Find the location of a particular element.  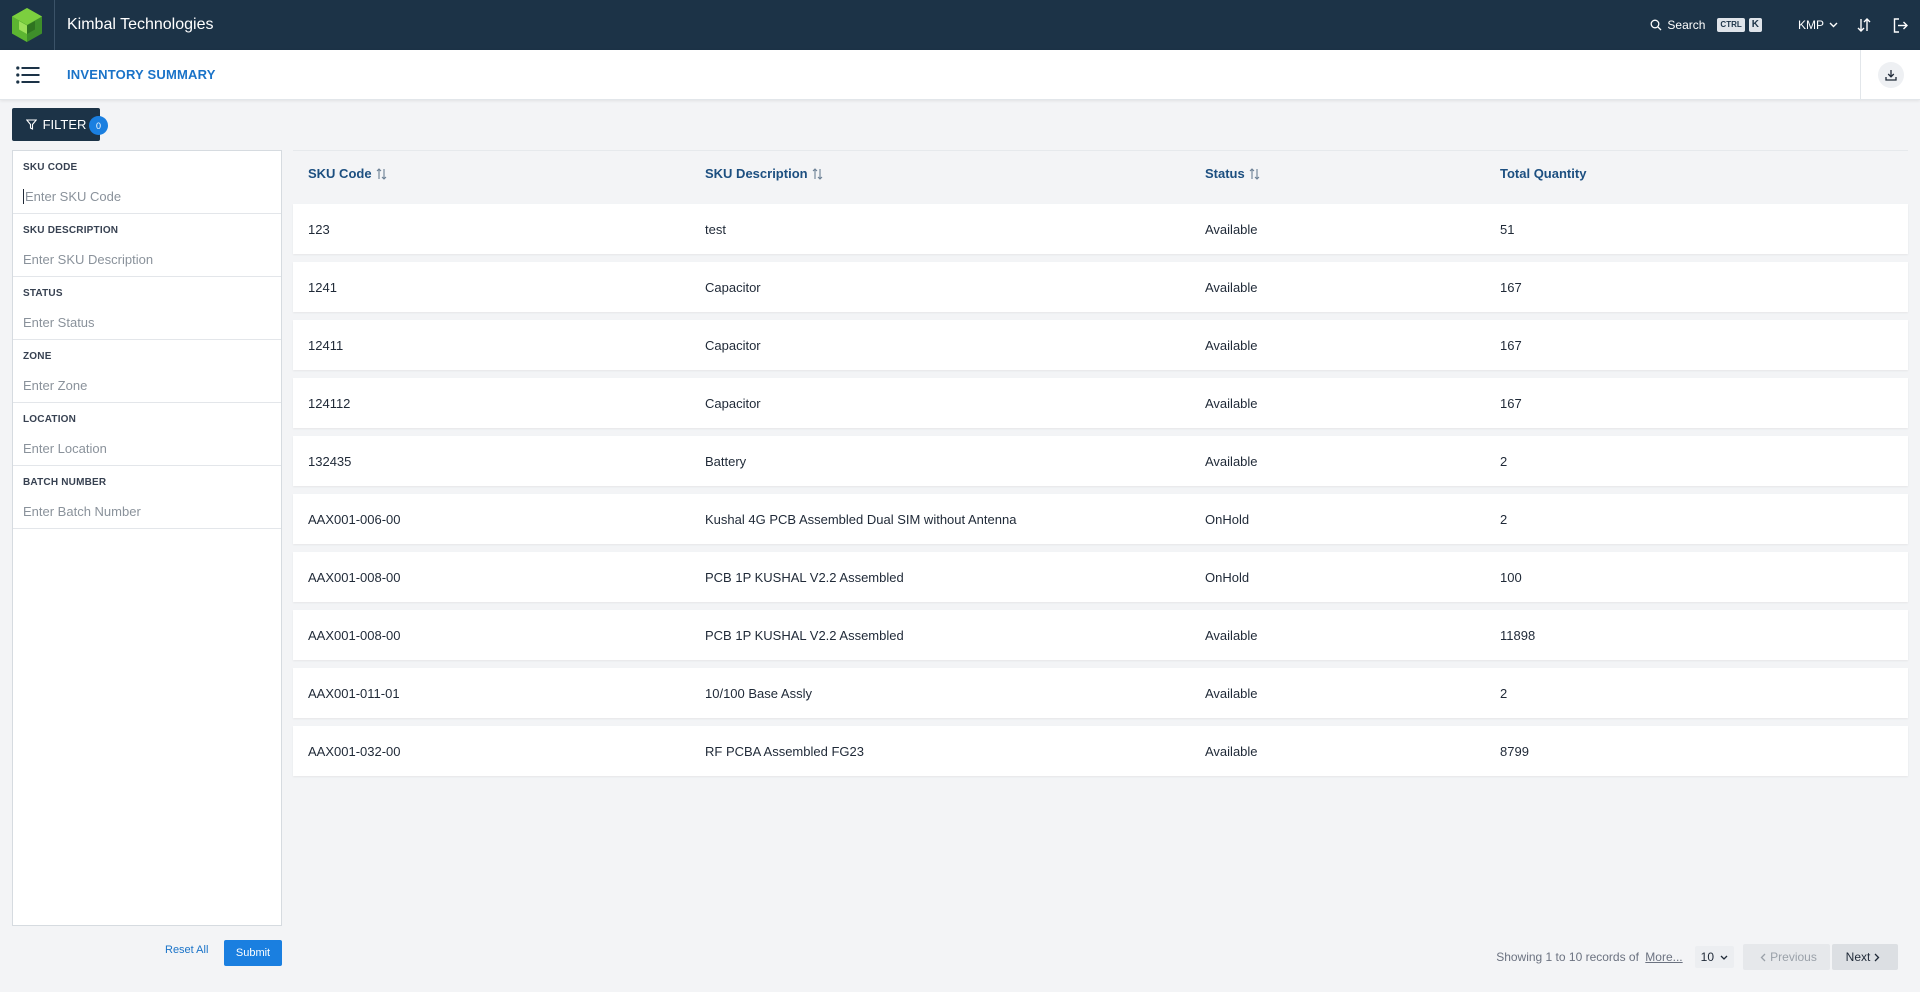

logout-icon is located at coordinates (1900, 25).